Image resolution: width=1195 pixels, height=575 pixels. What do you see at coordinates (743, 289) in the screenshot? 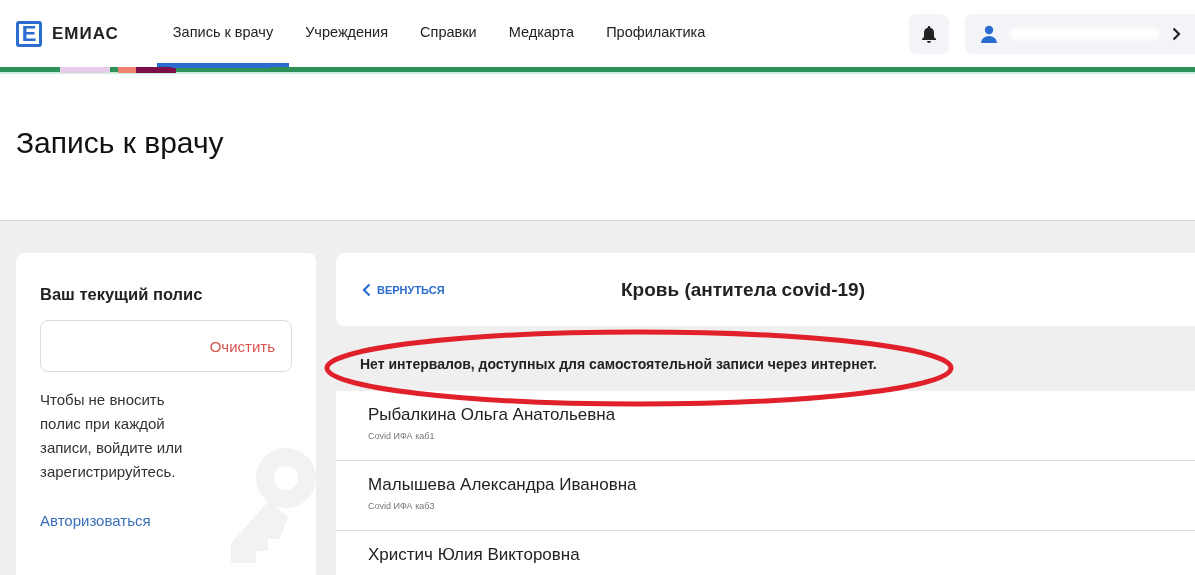
I see `service-title: Кровь (антитела covid-19)` at bounding box center [743, 289].